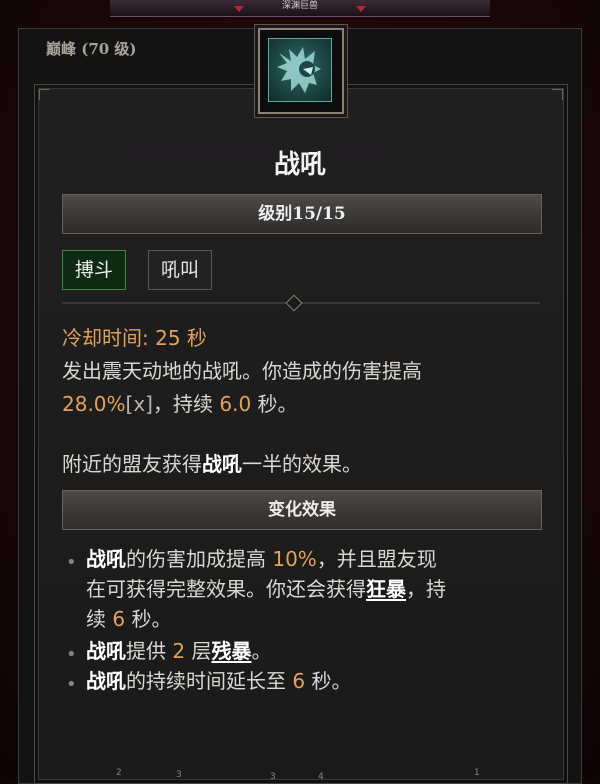 The height and width of the screenshot is (784, 600). Describe the element at coordinates (212, 464) in the screenshot. I see `allies-note: 附近的盟友获得战吼一半的效果。` at that location.